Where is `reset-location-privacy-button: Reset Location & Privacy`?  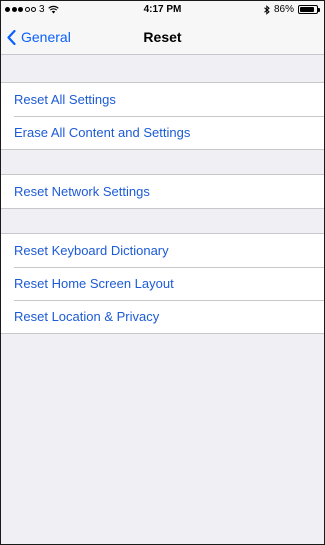 reset-location-privacy-button: Reset Location & Privacy is located at coordinates (162, 316).